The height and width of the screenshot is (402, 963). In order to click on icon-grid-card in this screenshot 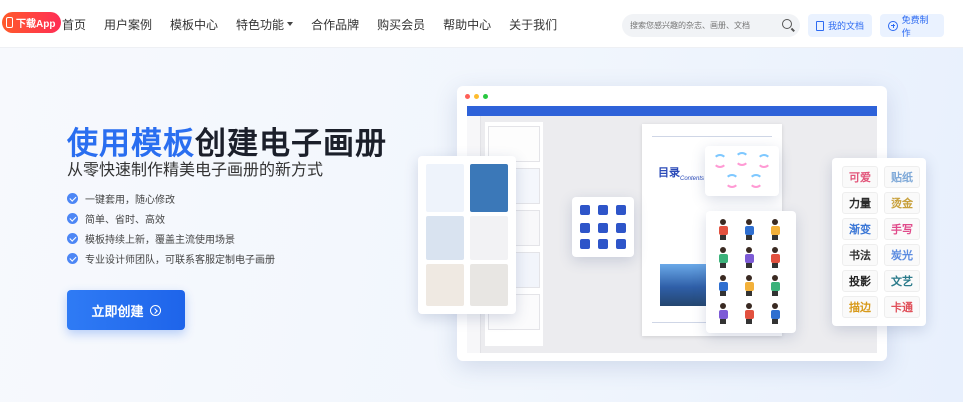, I will do `click(603, 227)`.